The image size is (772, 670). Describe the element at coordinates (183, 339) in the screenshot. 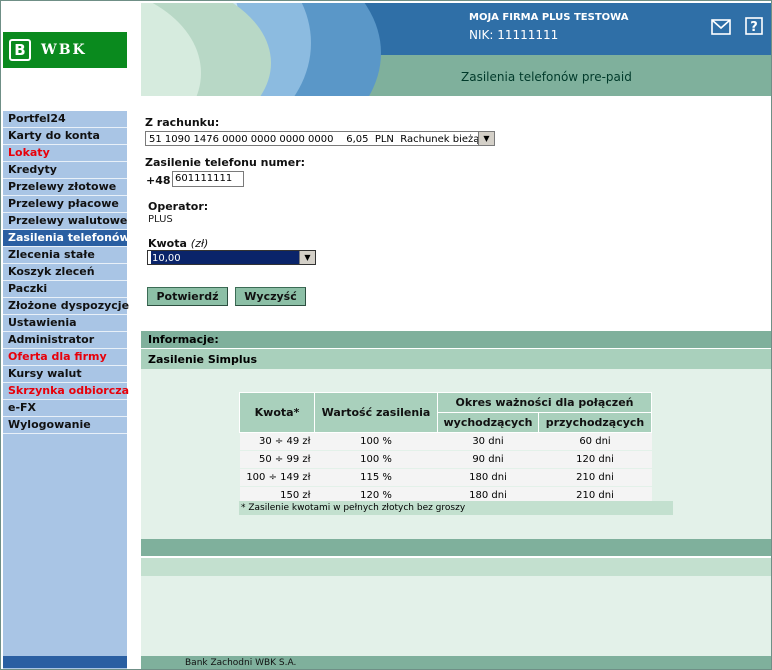

I see `info-heading: Informacje:` at that location.